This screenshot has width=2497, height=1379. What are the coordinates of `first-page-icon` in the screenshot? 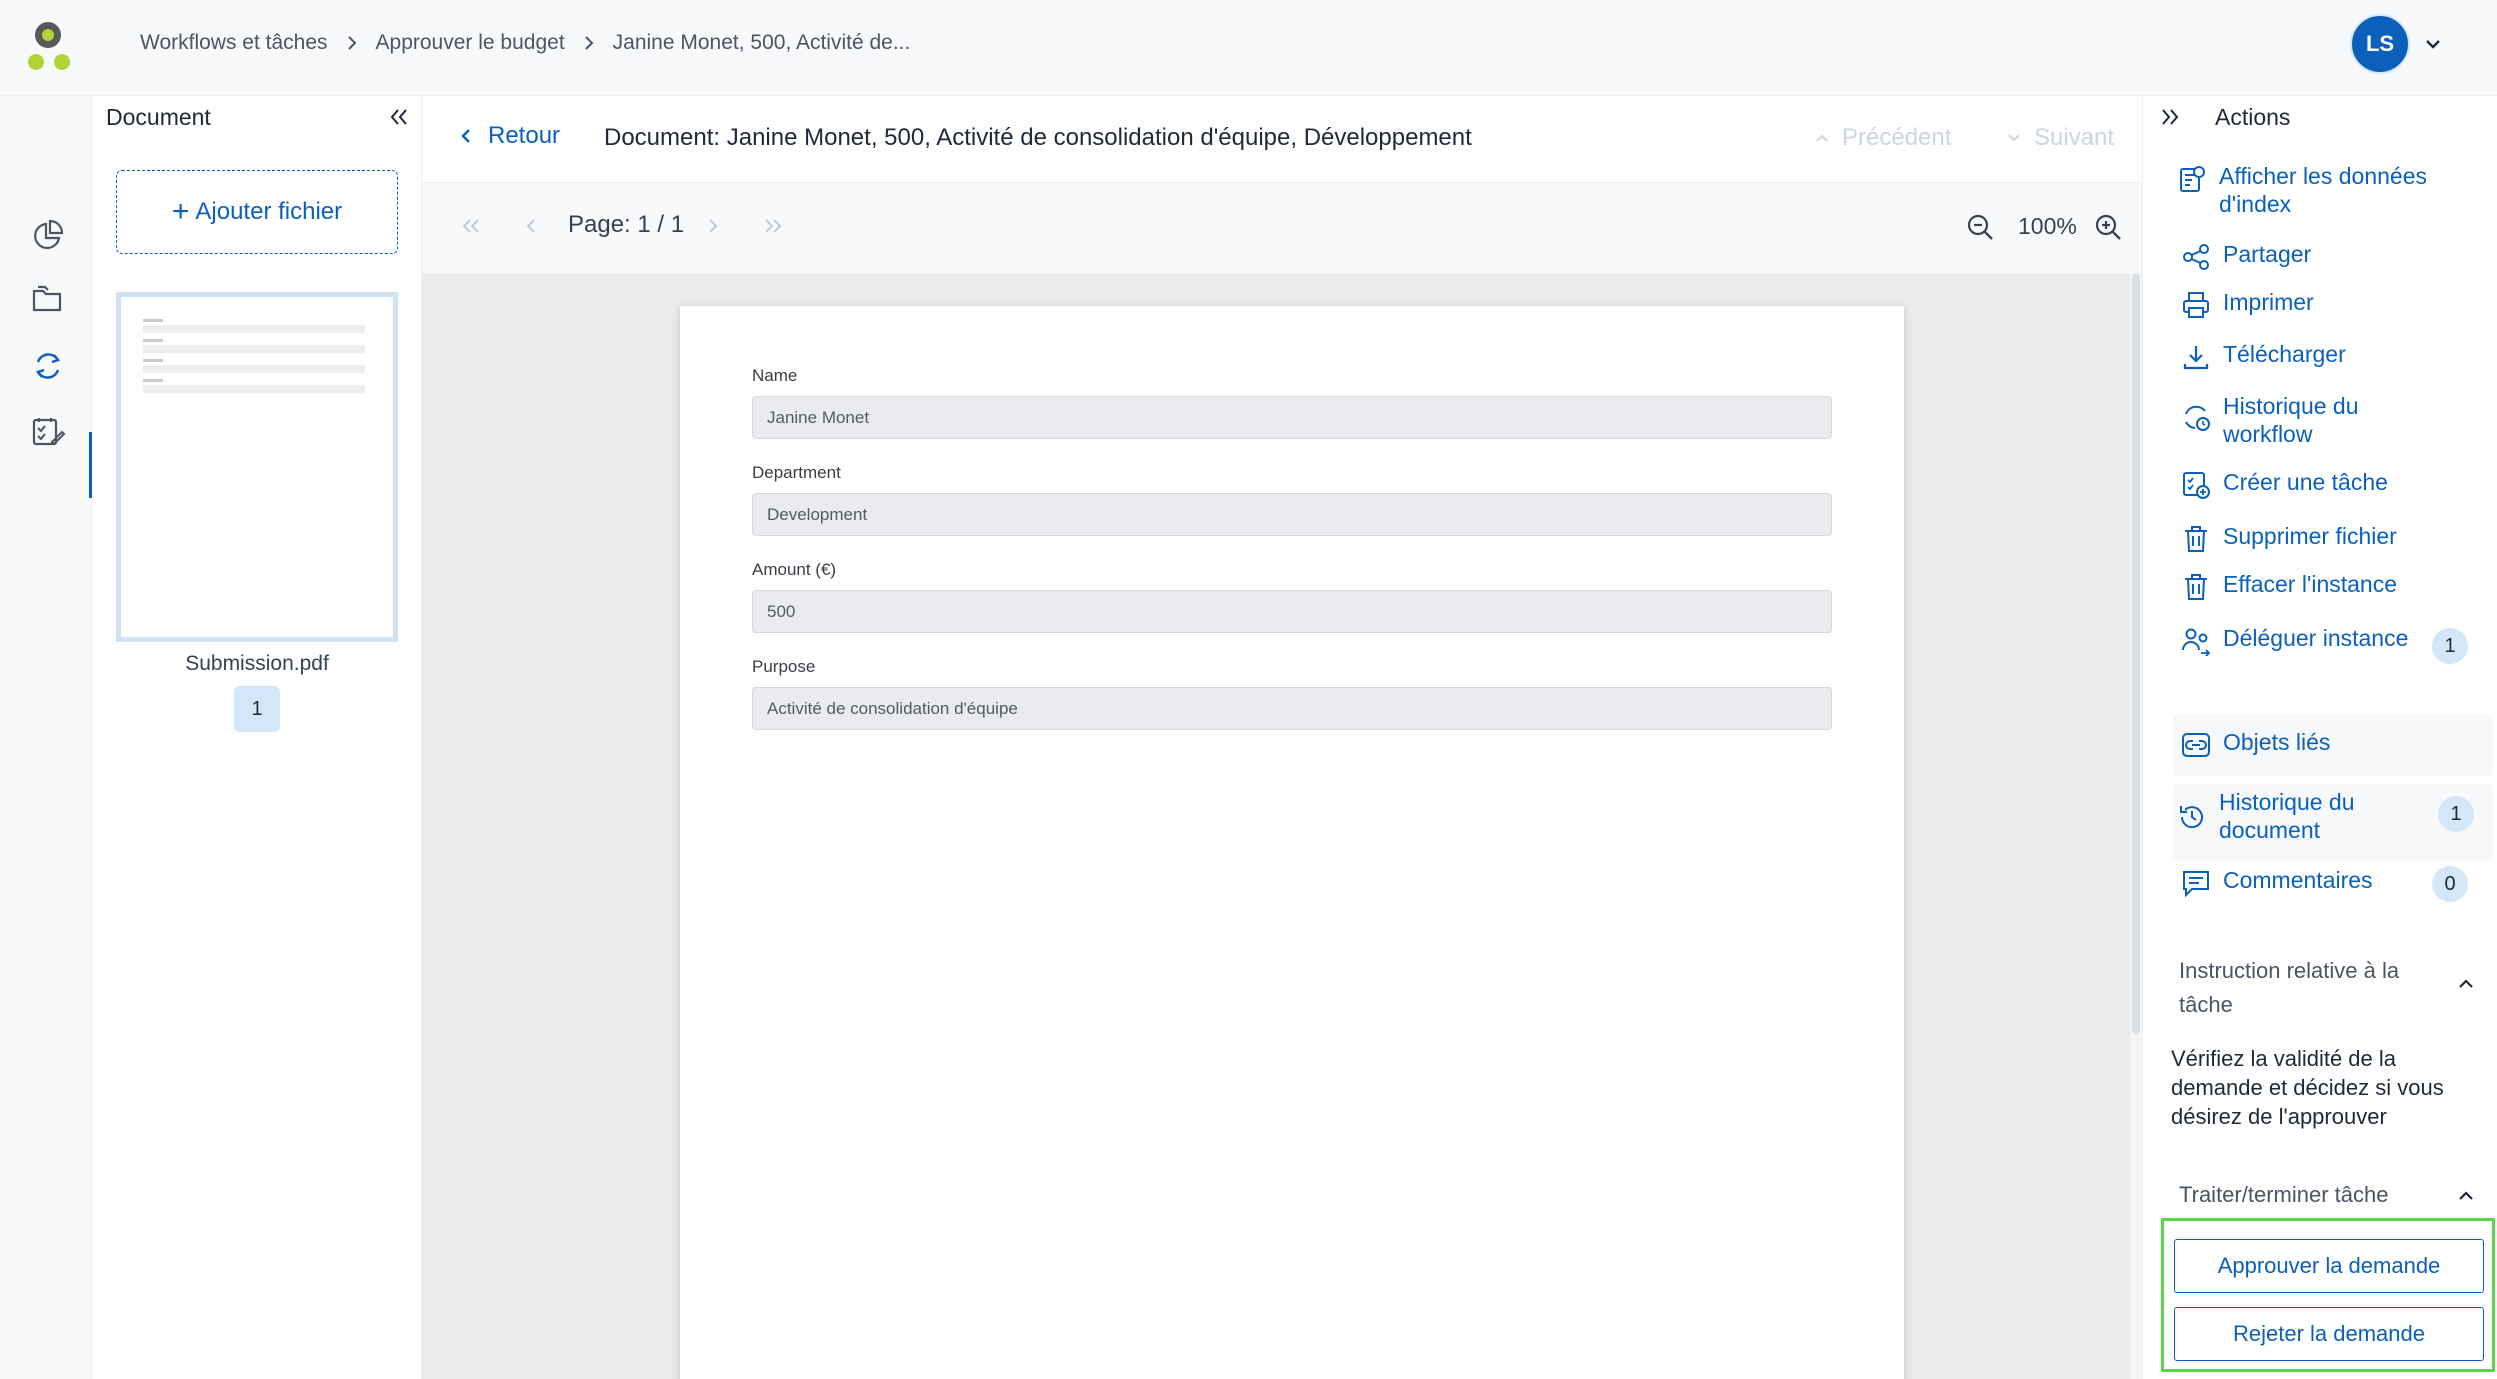 It's located at (471, 226).